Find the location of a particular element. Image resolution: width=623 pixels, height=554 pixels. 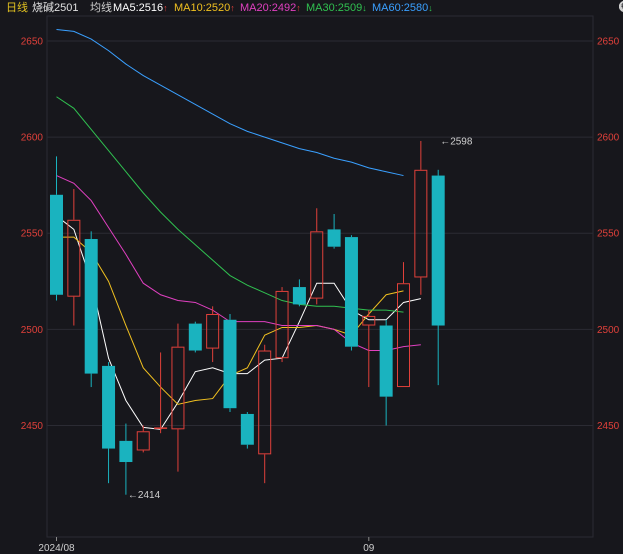

x-tick-label: 2024/08 is located at coordinates (56, 548).